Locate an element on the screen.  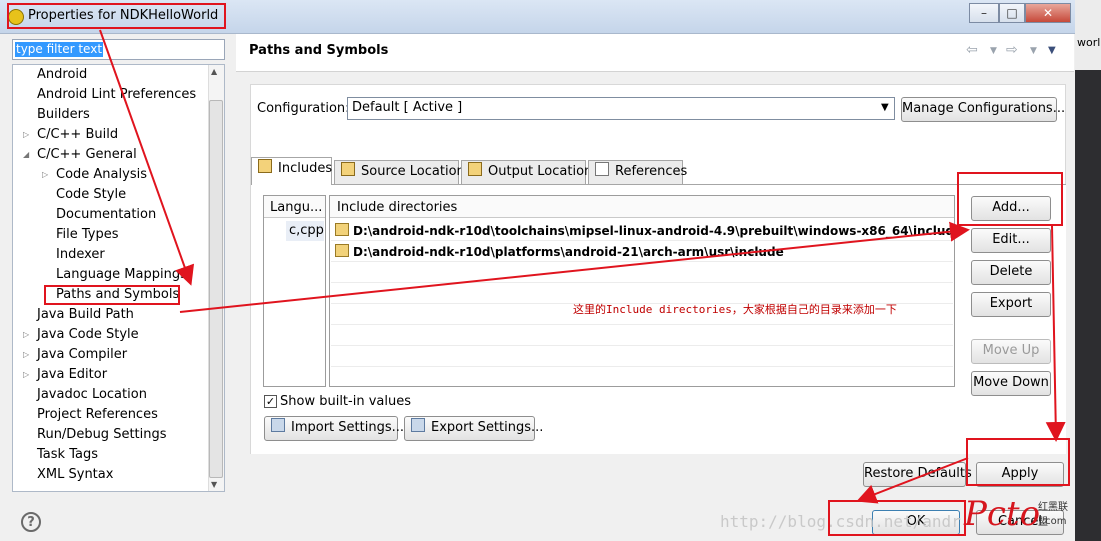
arrow-tree-to-add is located at coordinates (574, 267).